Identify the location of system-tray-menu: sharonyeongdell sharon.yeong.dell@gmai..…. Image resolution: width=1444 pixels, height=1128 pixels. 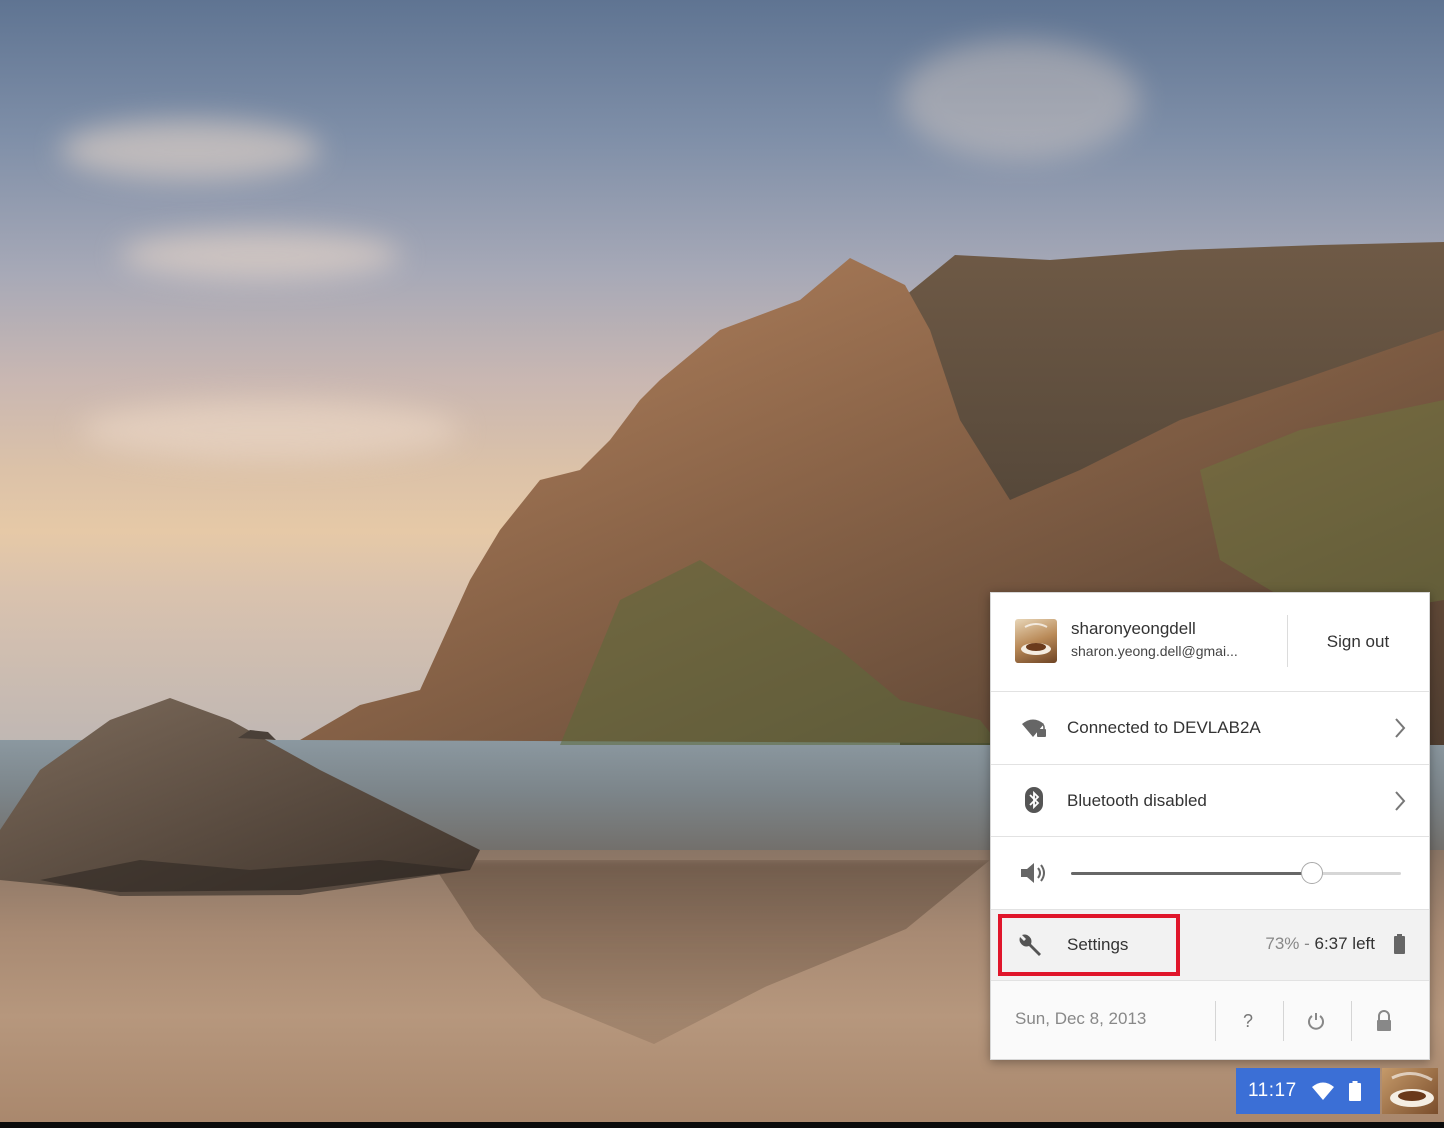
(1210, 826).